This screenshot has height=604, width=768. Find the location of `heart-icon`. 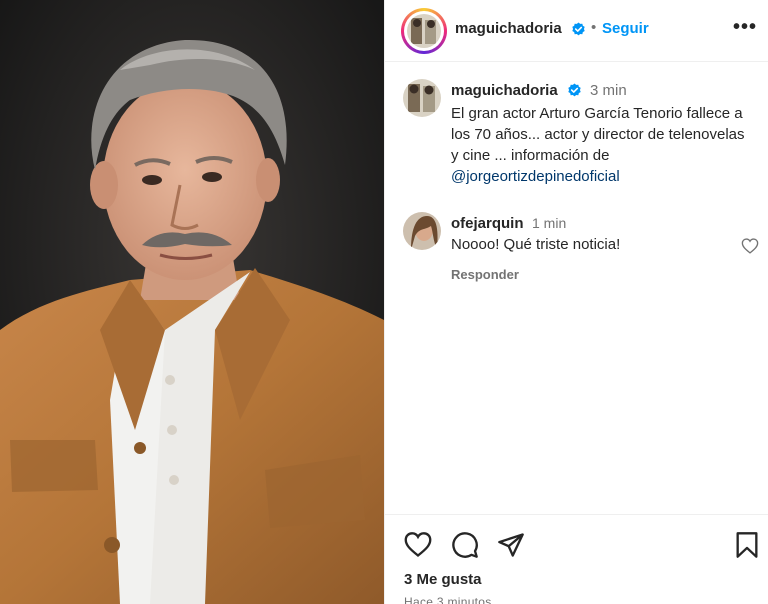

heart-icon is located at coordinates (418, 545).